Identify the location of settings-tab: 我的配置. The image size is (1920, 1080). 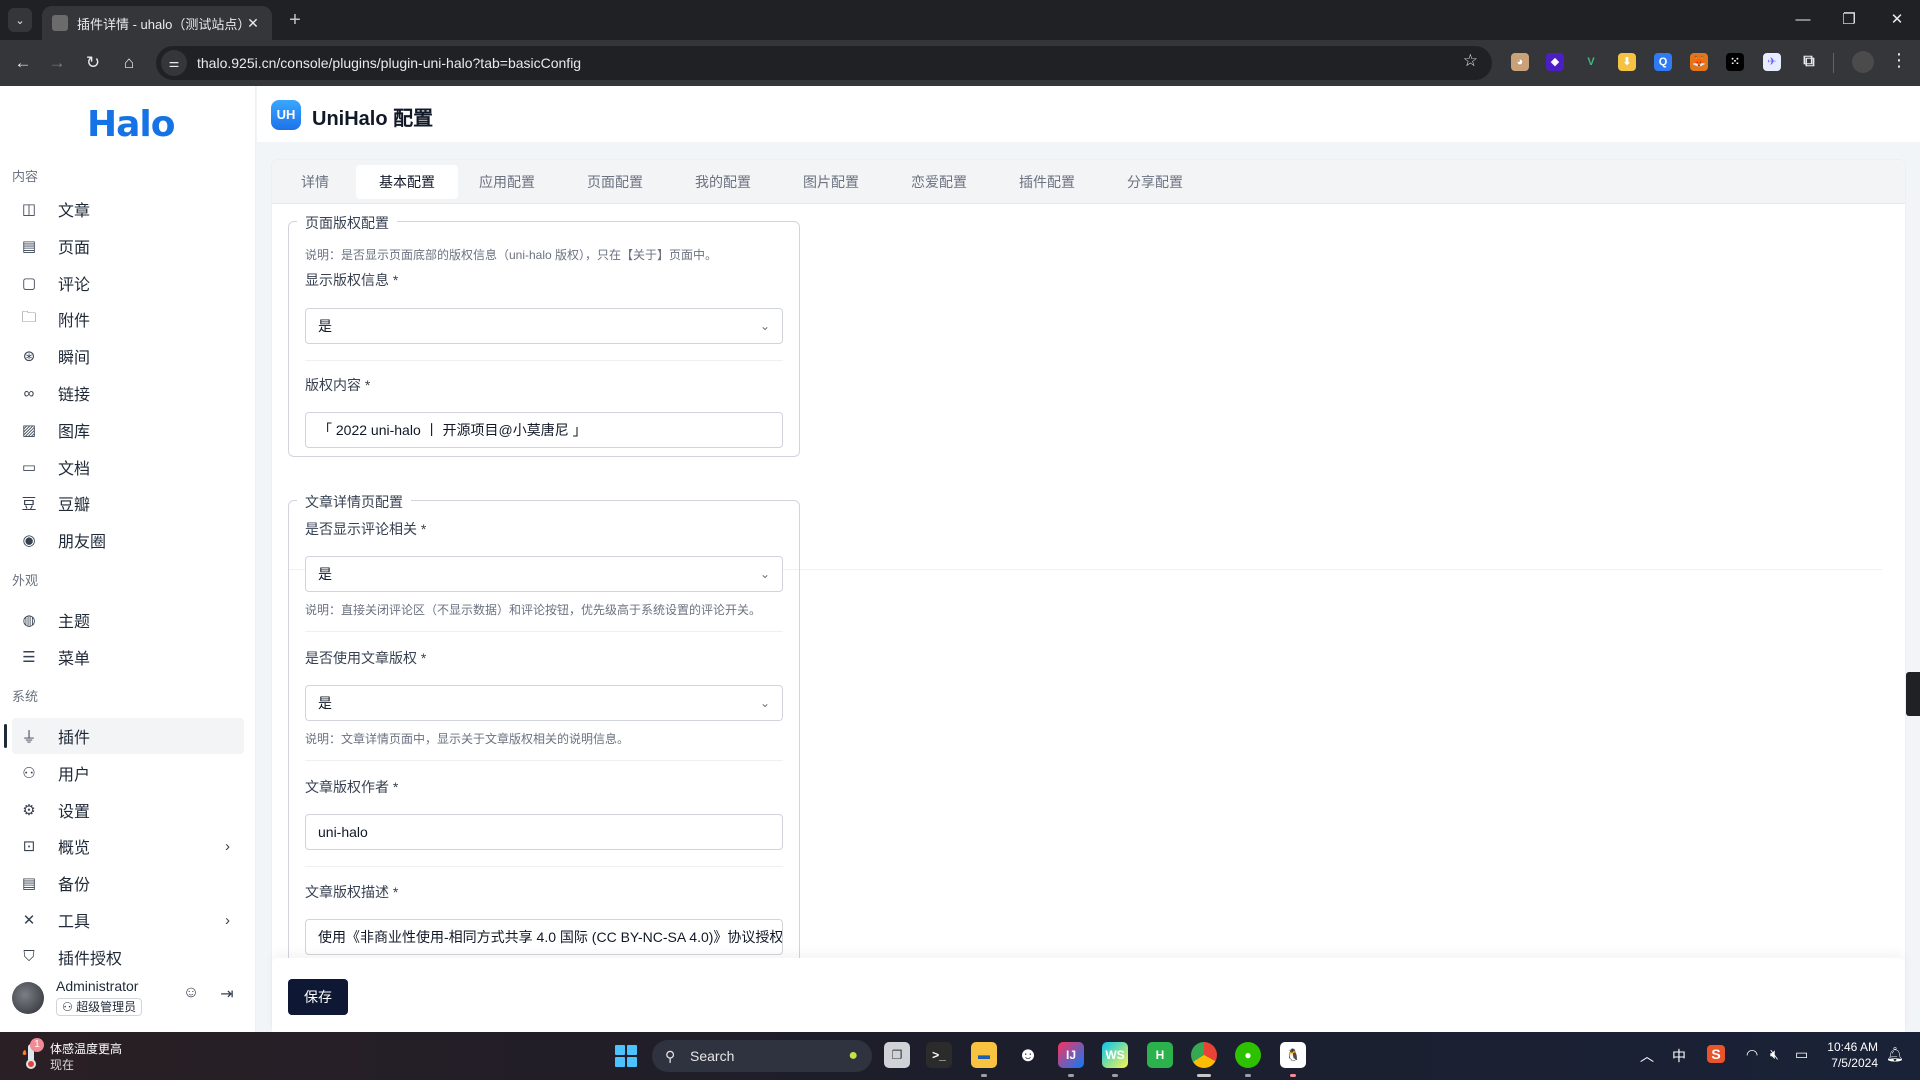
(723, 182).